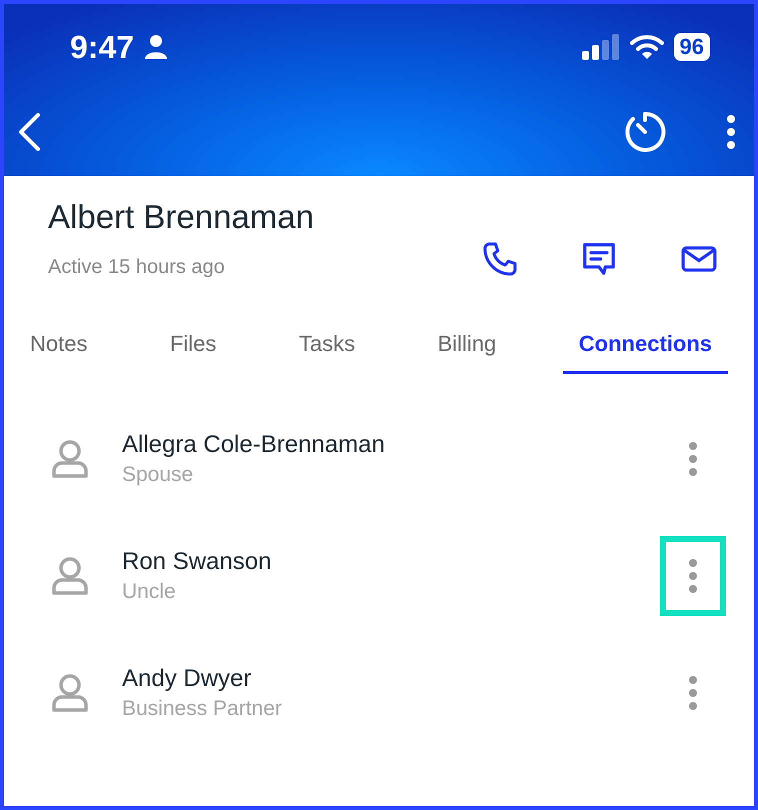  Describe the element at coordinates (202, 708) in the screenshot. I see `connection-relation: Business Partner` at that location.